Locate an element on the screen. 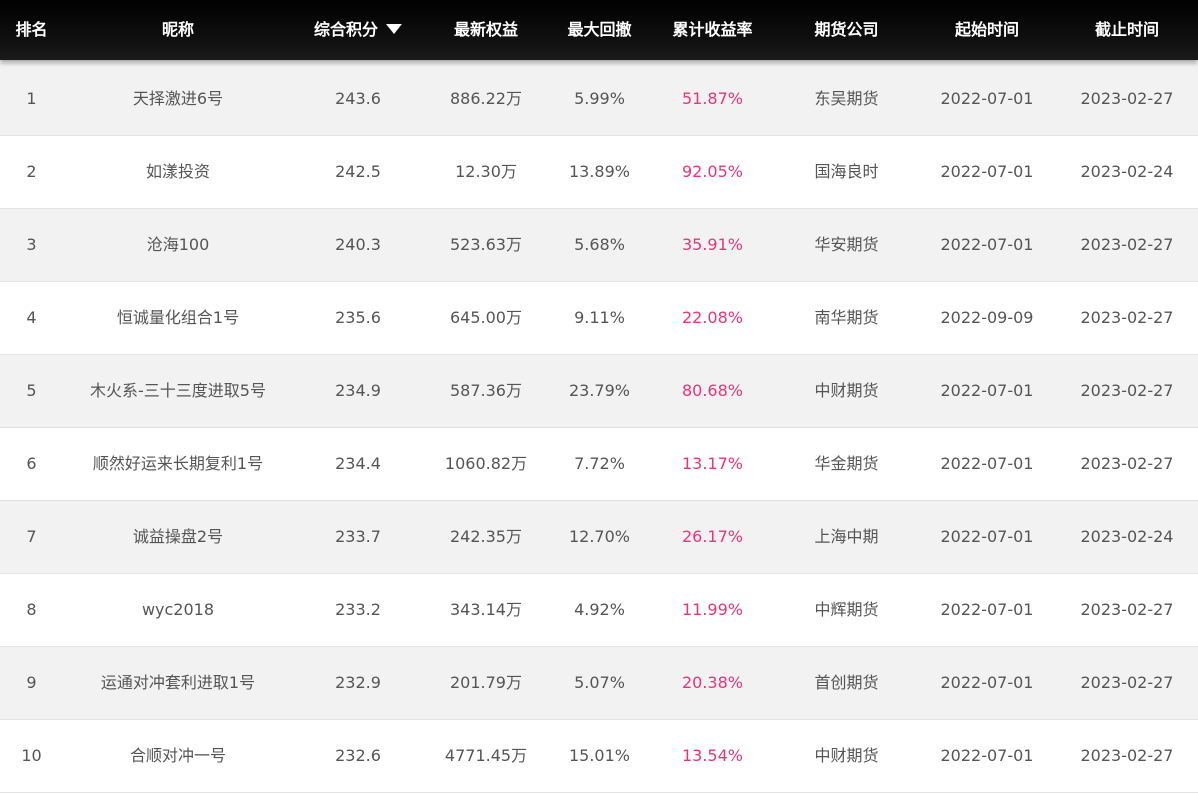 Image resolution: width=1198 pixels, height=794 pixels. name-cell: 合顺对冲一号 is located at coordinates (178, 756).